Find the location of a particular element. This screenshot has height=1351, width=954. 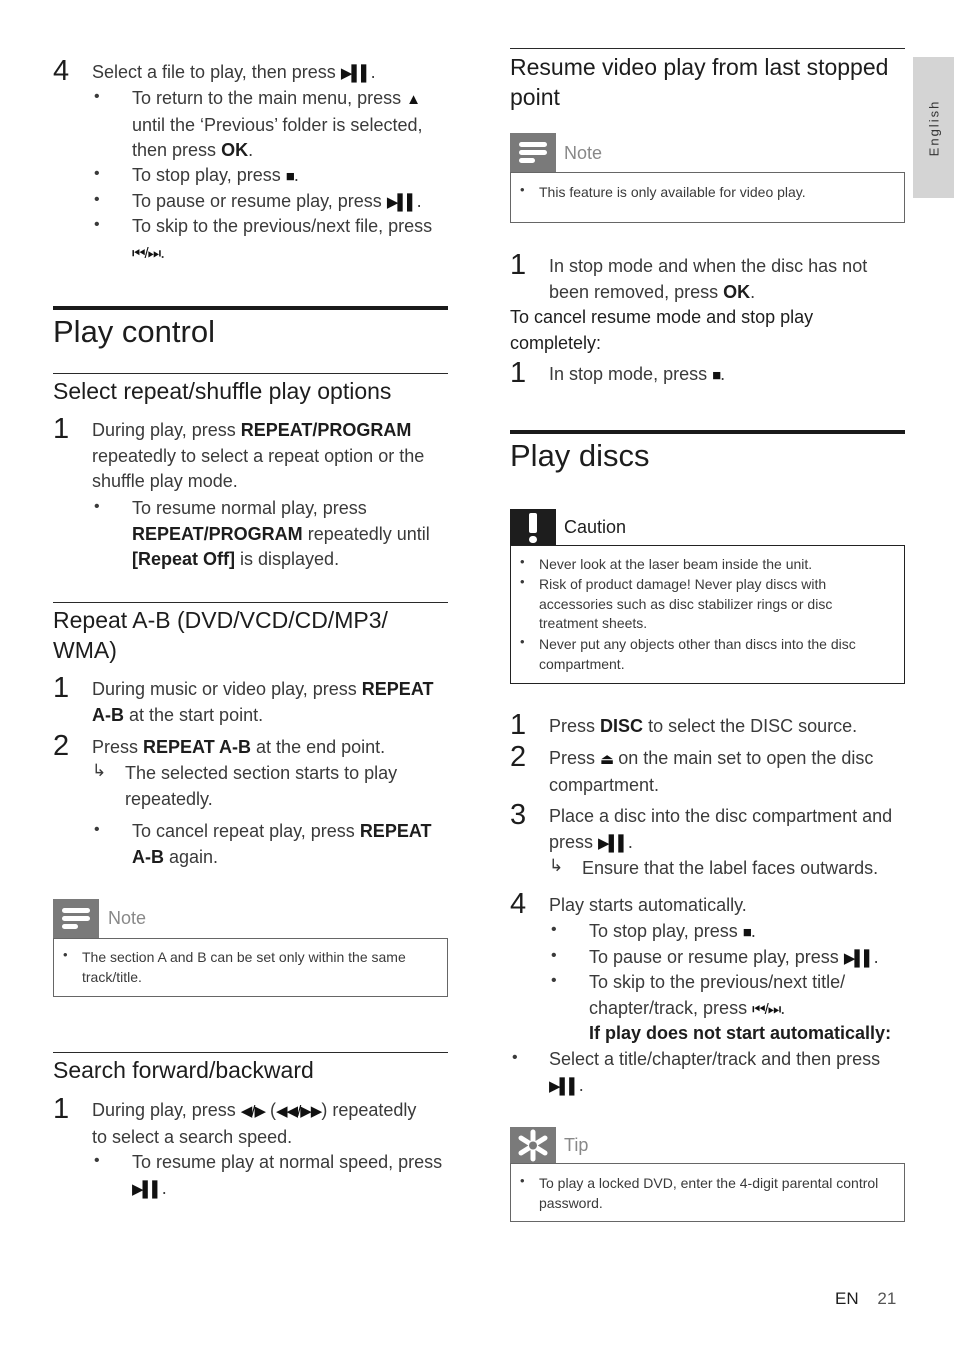

play-discs-heading: Play discs is located at coordinates (580, 455).